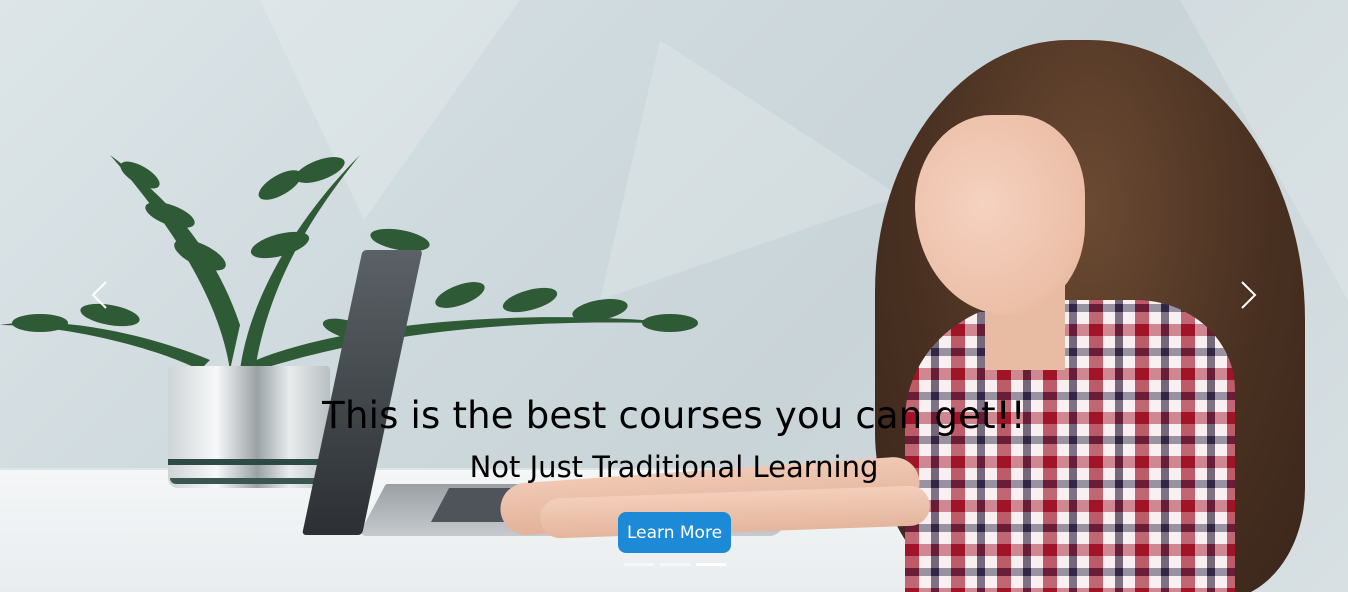 Image resolution: width=1348 pixels, height=592 pixels. I want to click on carousel-indicators, so click(675, 564).